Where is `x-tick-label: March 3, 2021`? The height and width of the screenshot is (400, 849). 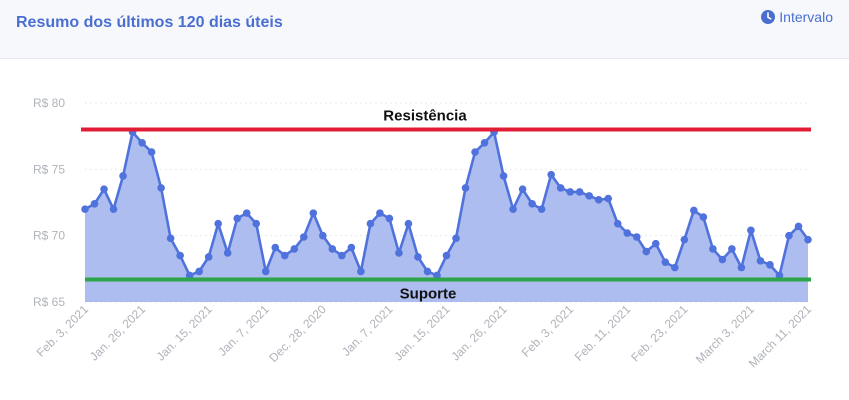
x-tick-label: March 3, 2021 is located at coordinates (725, 334).